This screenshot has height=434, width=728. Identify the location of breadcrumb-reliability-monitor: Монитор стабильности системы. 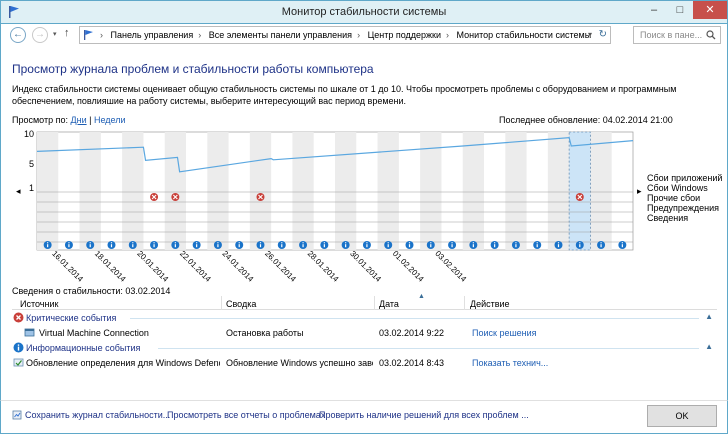
(524, 35).